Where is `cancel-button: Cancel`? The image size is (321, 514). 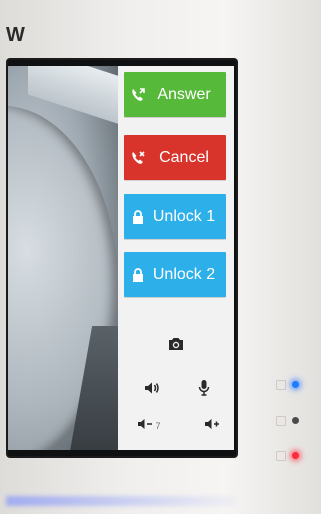 cancel-button: Cancel is located at coordinates (175, 157).